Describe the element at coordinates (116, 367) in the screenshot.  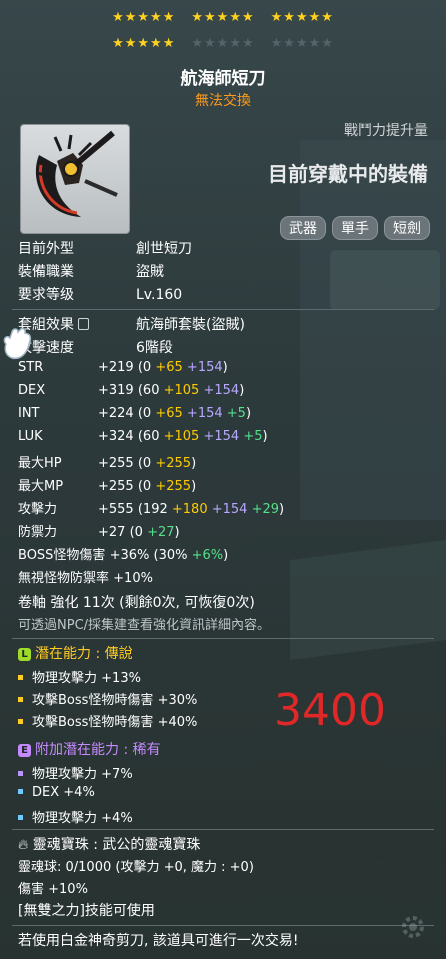
I see `stat-total: +219` at that location.